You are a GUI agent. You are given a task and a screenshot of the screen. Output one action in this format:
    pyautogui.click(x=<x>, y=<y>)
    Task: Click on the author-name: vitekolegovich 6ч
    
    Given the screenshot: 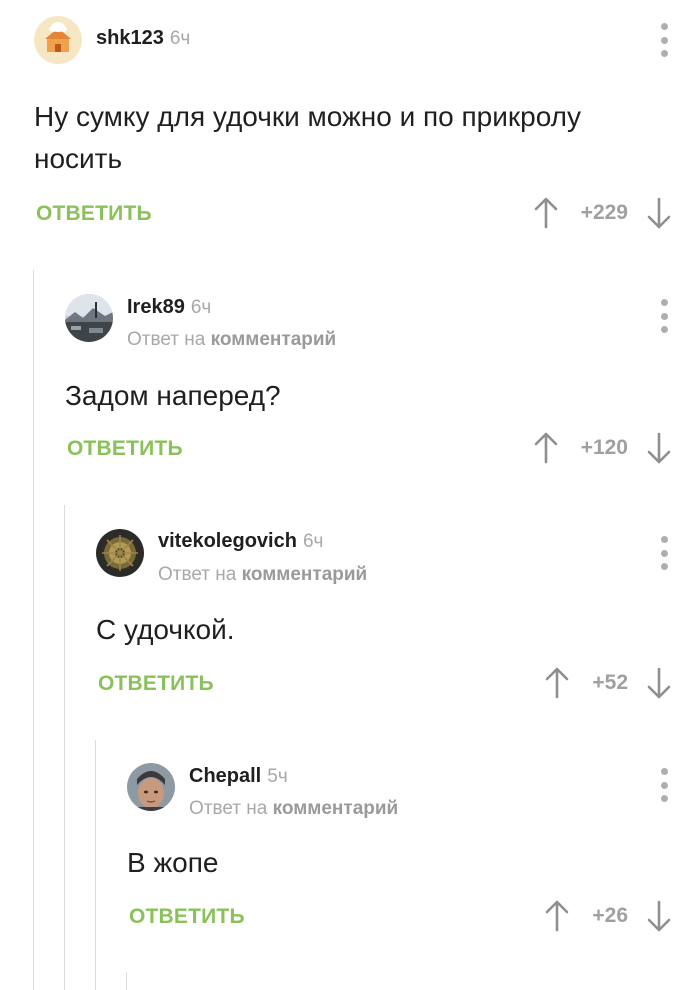 What is the action you would take?
    pyautogui.click(x=240, y=541)
    